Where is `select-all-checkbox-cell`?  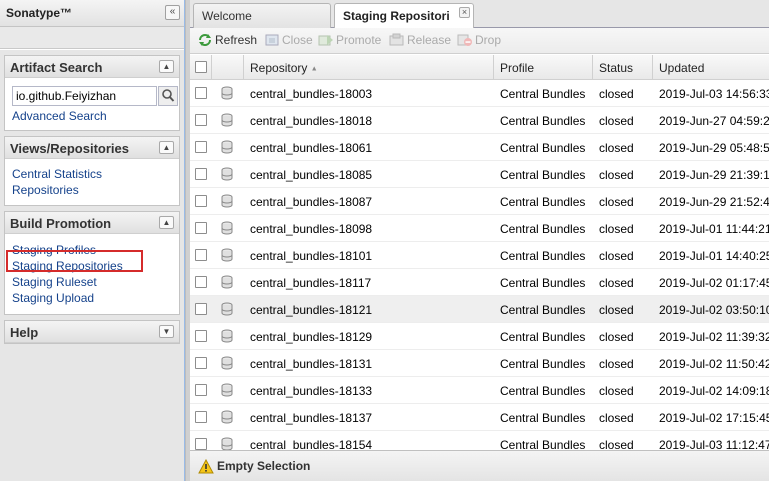 select-all-checkbox-cell is located at coordinates (201, 67).